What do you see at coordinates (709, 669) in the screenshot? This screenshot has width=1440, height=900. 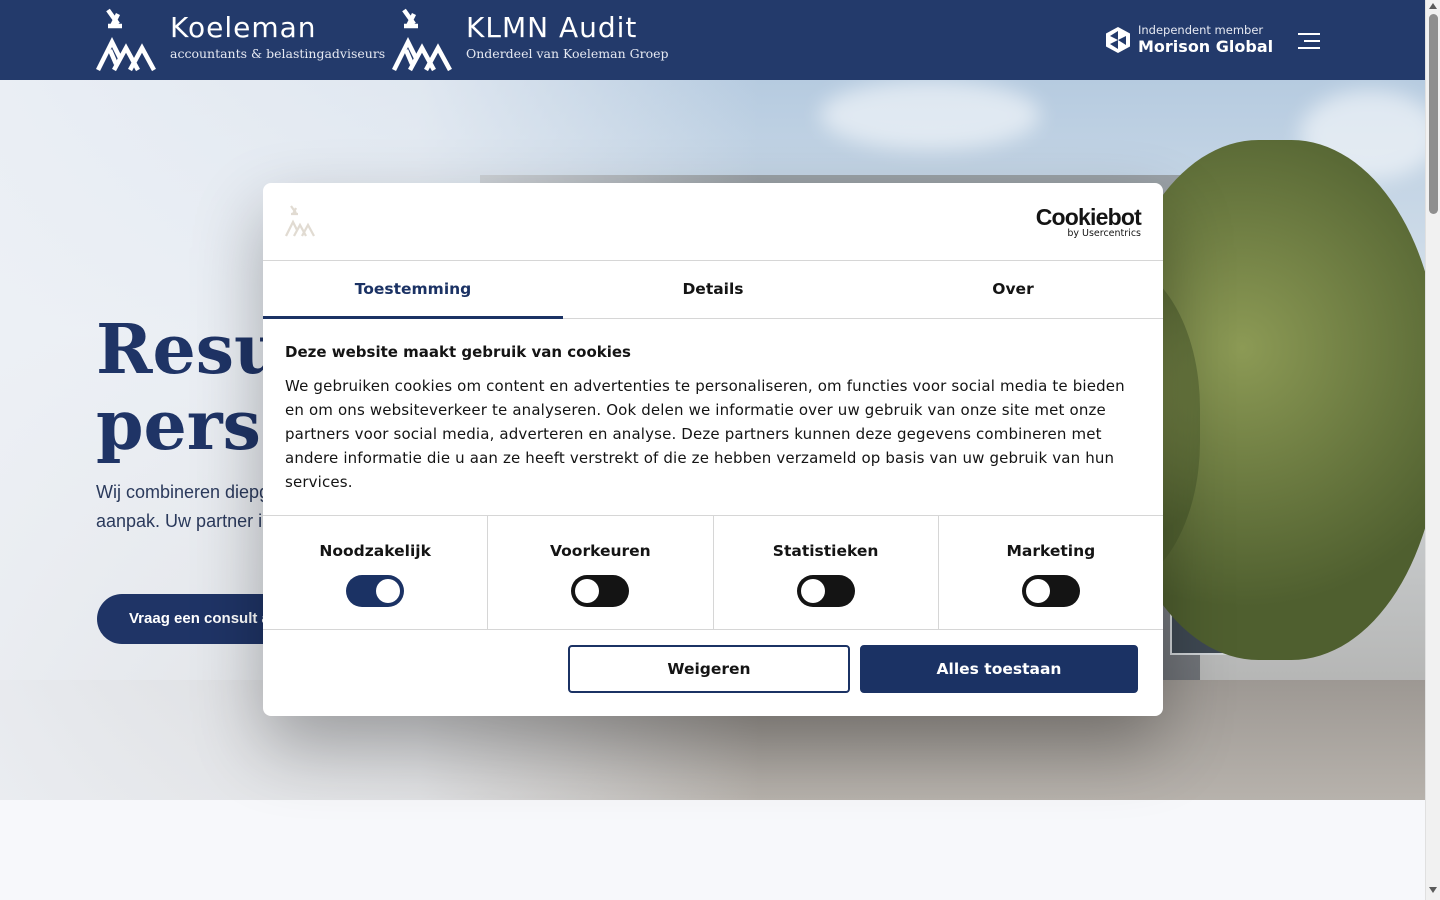 I see `decline-button: Weigeren` at bounding box center [709, 669].